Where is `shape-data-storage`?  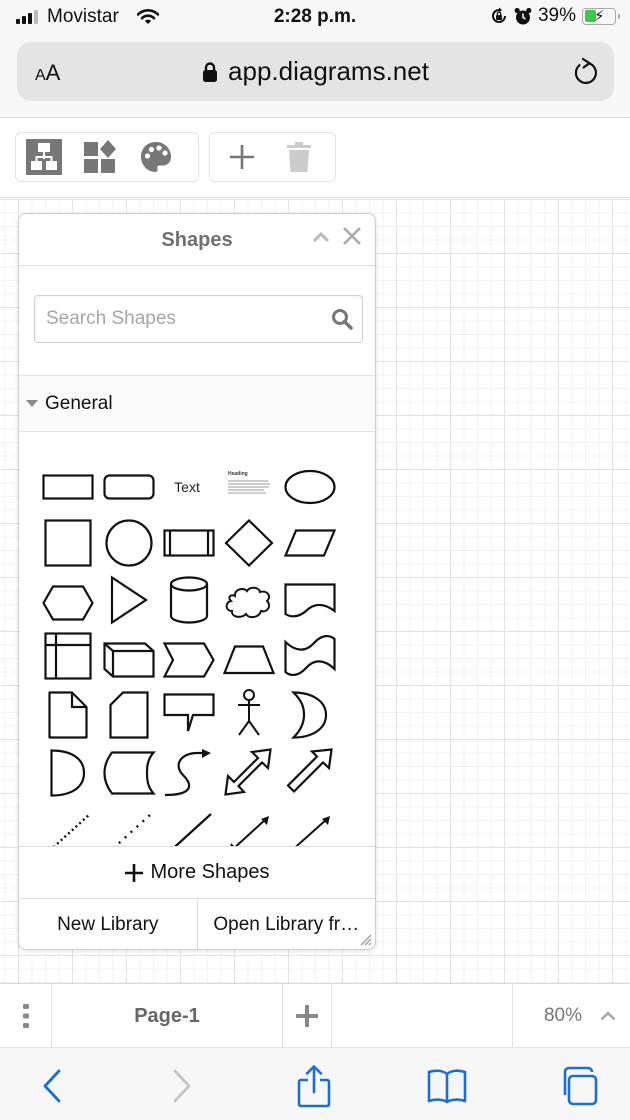
shape-data-storage is located at coordinates (129, 773).